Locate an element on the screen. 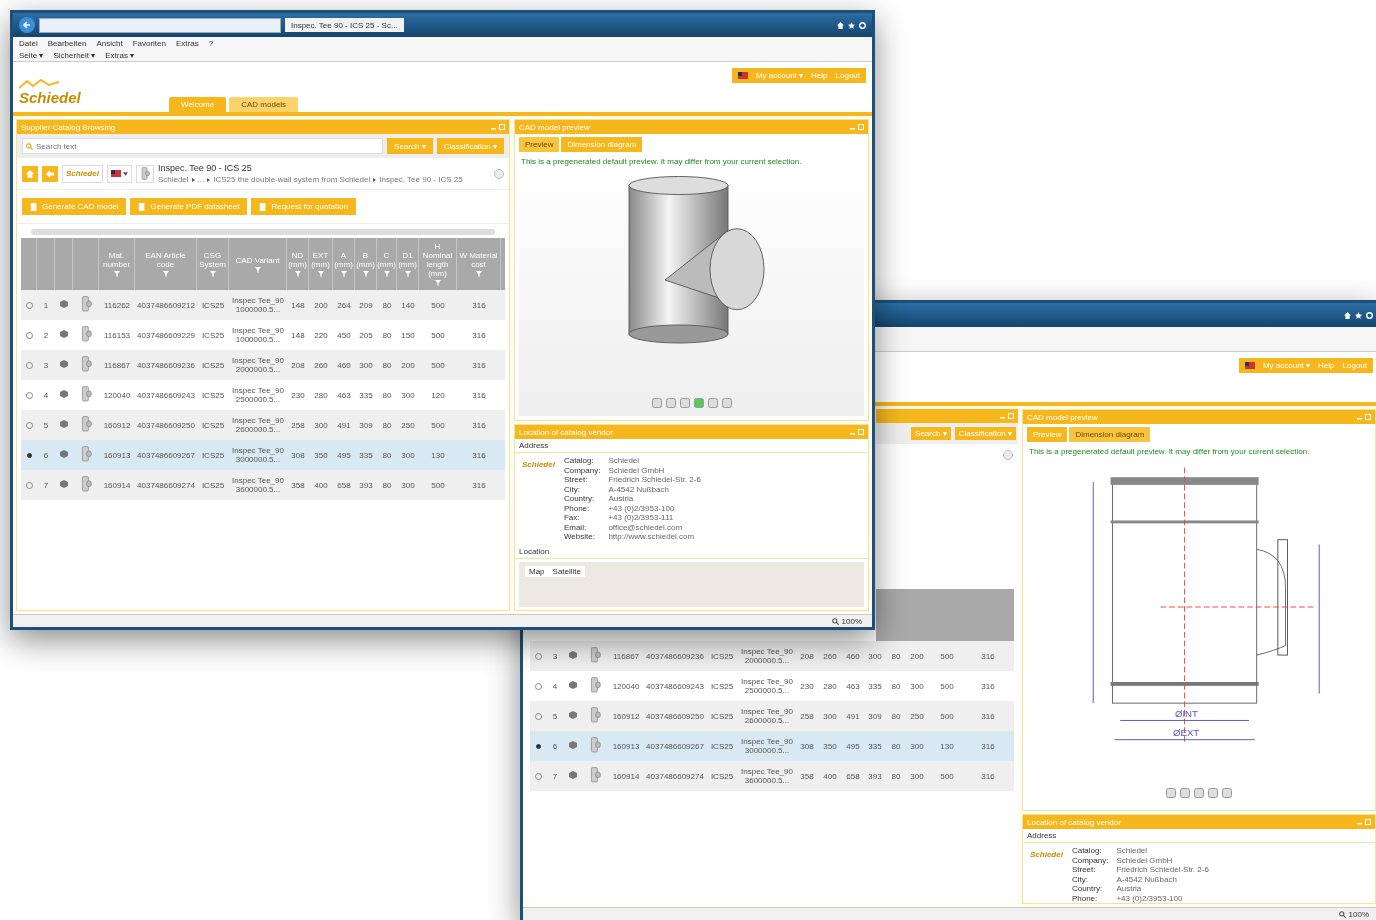  table-cell-text: ICS25 is located at coordinates (213, 455).